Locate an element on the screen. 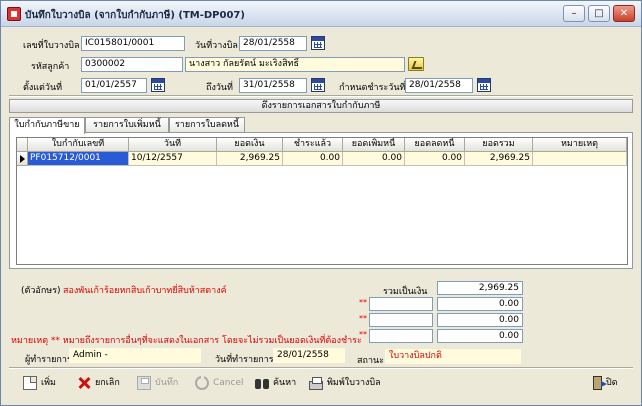 This screenshot has height=406, width=642. print-bill-button: พิมพ์ใบวางบิล is located at coordinates (345, 383).